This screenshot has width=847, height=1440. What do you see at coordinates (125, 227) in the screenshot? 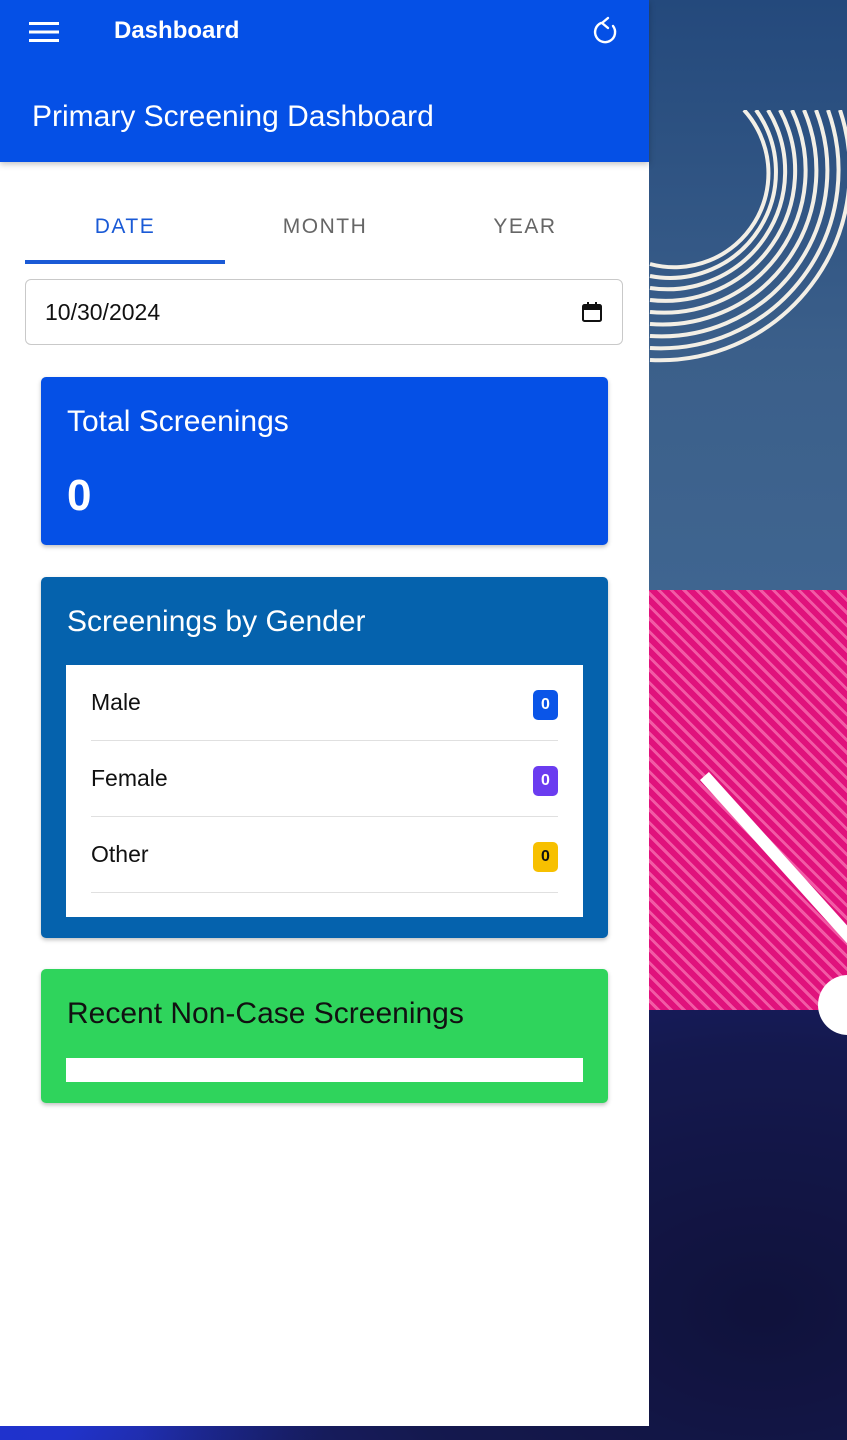
I see `tab-date: DATE` at bounding box center [125, 227].